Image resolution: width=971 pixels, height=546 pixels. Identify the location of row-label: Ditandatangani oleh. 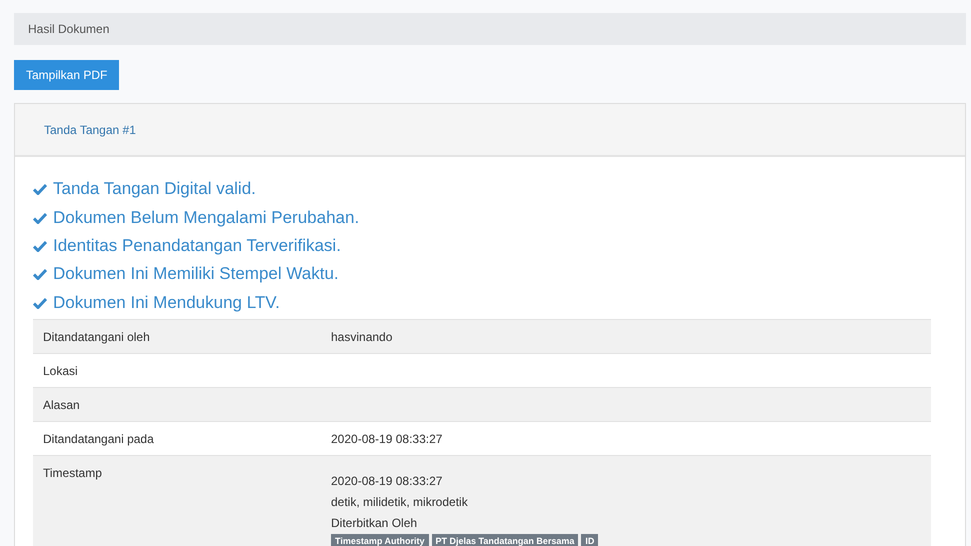
(96, 336).